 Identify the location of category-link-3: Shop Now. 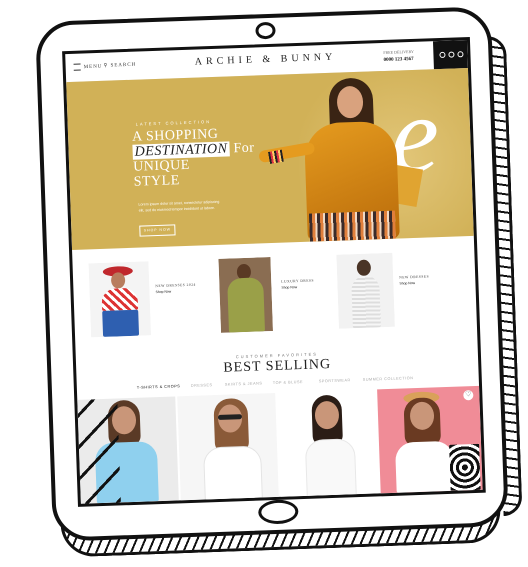
(426, 283).